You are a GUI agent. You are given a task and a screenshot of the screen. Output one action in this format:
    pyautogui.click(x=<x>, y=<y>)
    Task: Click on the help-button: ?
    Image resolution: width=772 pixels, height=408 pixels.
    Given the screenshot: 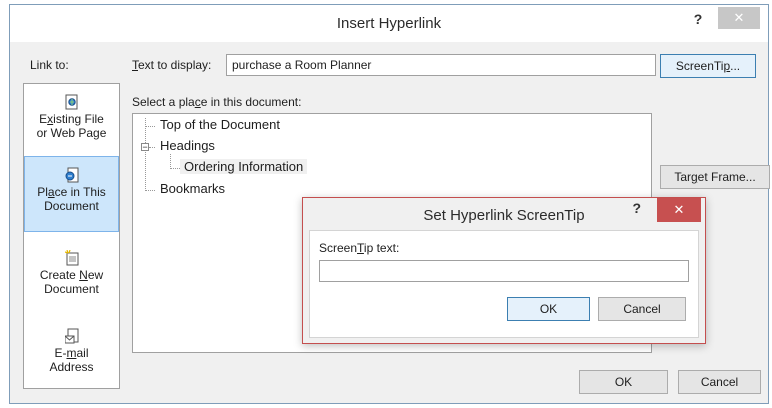 What is the action you would take?
    pyautogui.click(x=698, y=19)
    